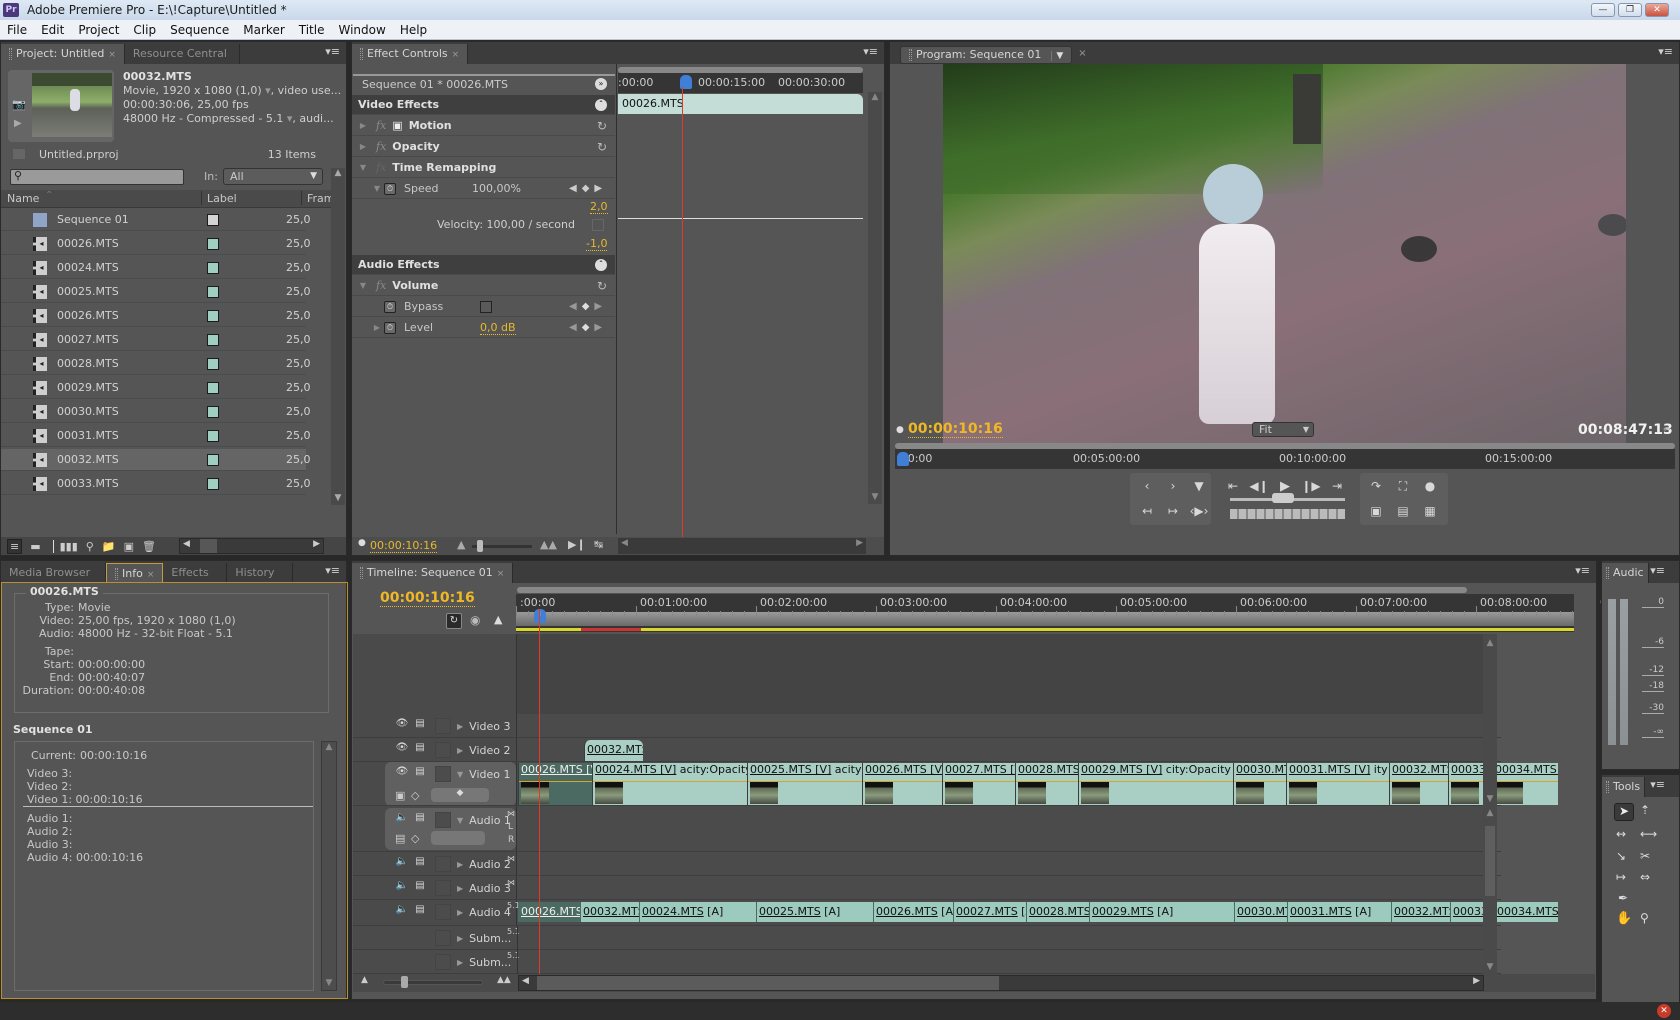  I want to click on play-in-to-out-icon: ‹▶›, so click(1199, 511).